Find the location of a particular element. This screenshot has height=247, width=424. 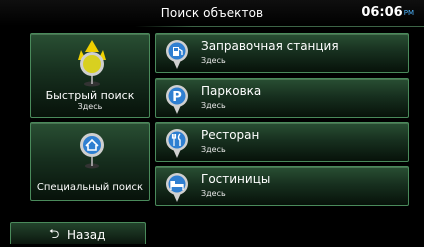

header-bar: Поиск объектов 06:06PM is located at coordinates (212, 13).